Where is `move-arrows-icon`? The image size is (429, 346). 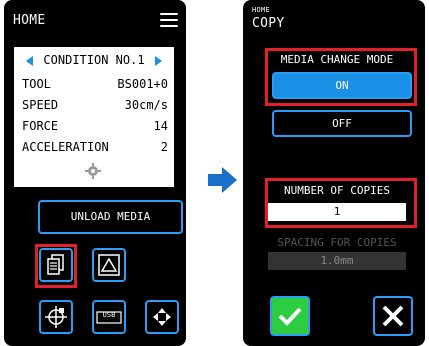 move-arrows-icon is located at coordinates (162, 317).